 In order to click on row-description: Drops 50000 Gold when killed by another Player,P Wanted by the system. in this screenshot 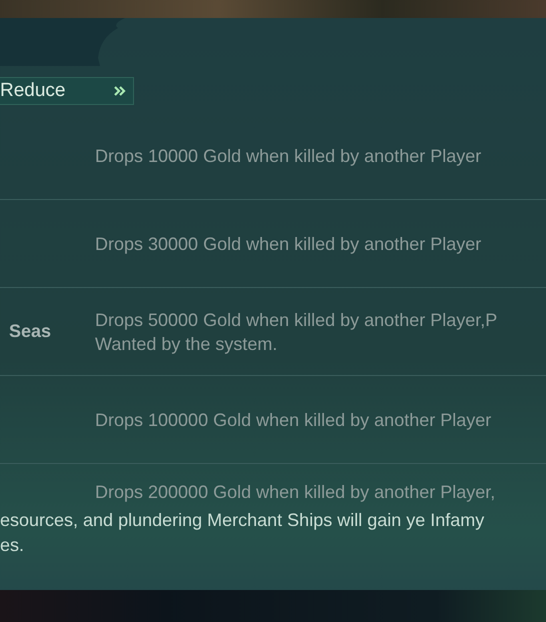, I will do `click(296, 332)`.